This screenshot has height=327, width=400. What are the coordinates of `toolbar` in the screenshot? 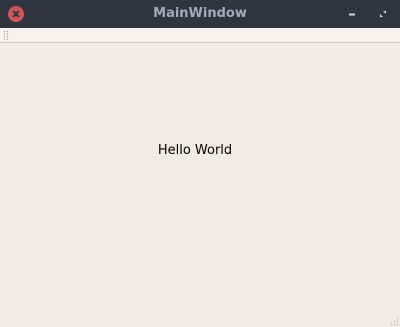 It's located at (200, 35).